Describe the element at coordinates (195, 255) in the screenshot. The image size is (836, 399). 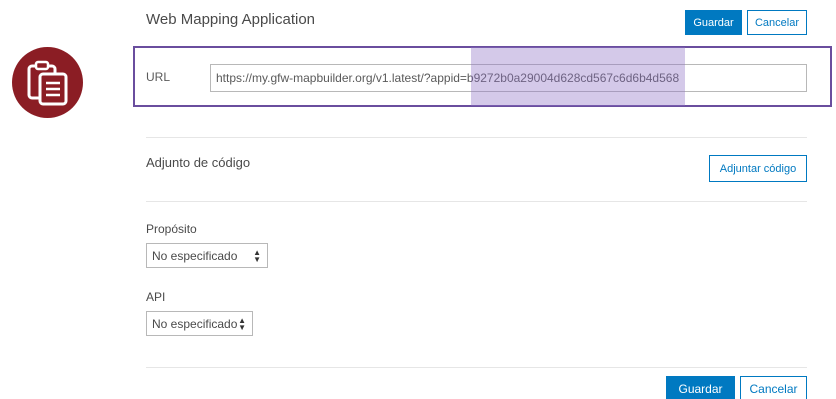
I see `purpose-select-value: No especificado` at that location.